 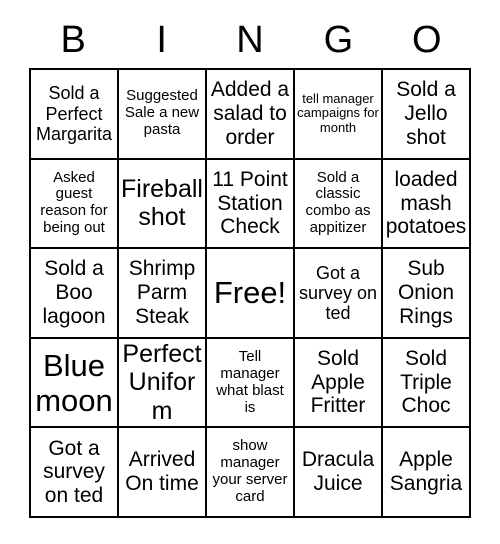 I want to click on bingo-cell-label: Sold a classic combo as appitizer, so click(x=338, y=202).